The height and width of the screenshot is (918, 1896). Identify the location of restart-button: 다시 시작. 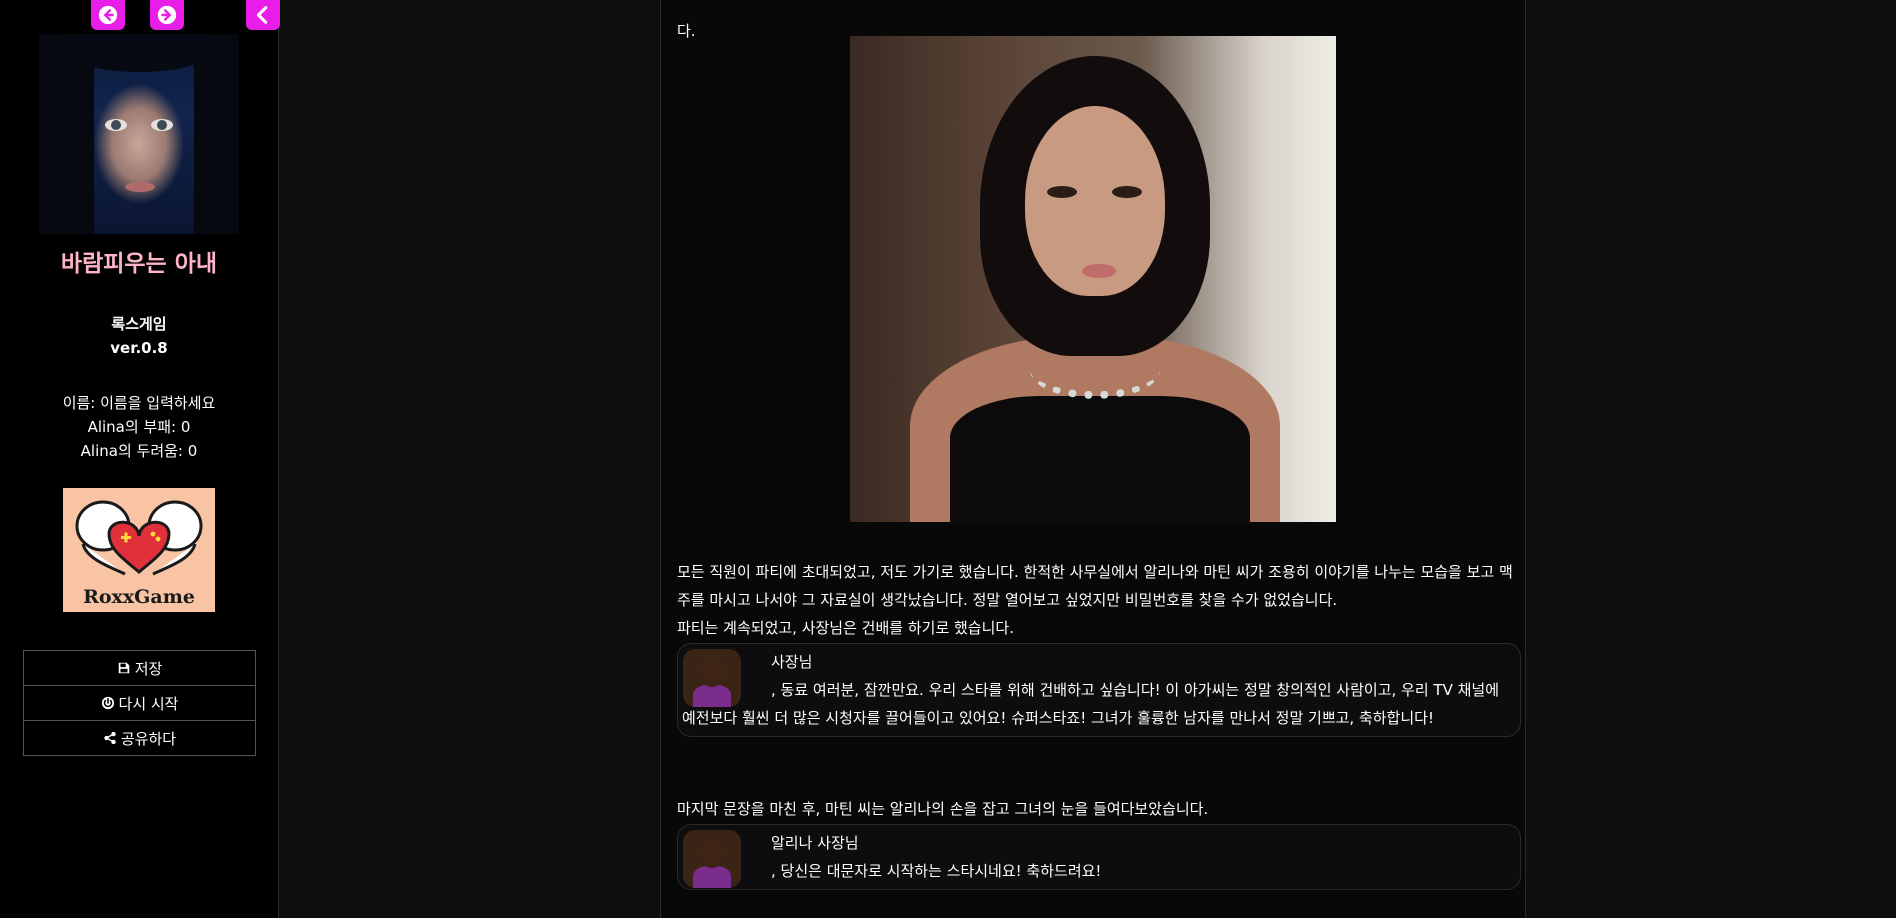
(139, 703).